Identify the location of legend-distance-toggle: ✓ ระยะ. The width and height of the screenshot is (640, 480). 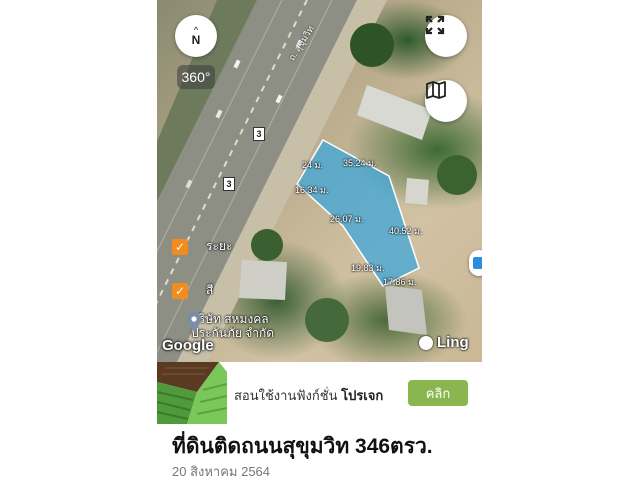
(202, 246).